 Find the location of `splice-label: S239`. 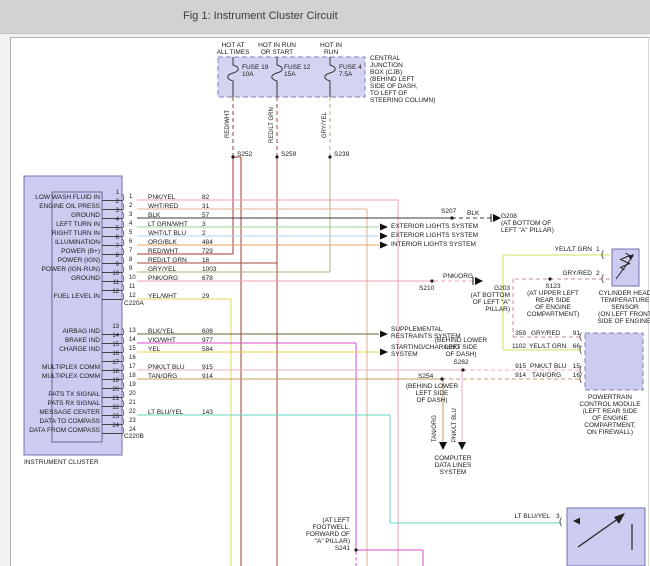

splice-label: S239 is located at coordinates (342, 154).